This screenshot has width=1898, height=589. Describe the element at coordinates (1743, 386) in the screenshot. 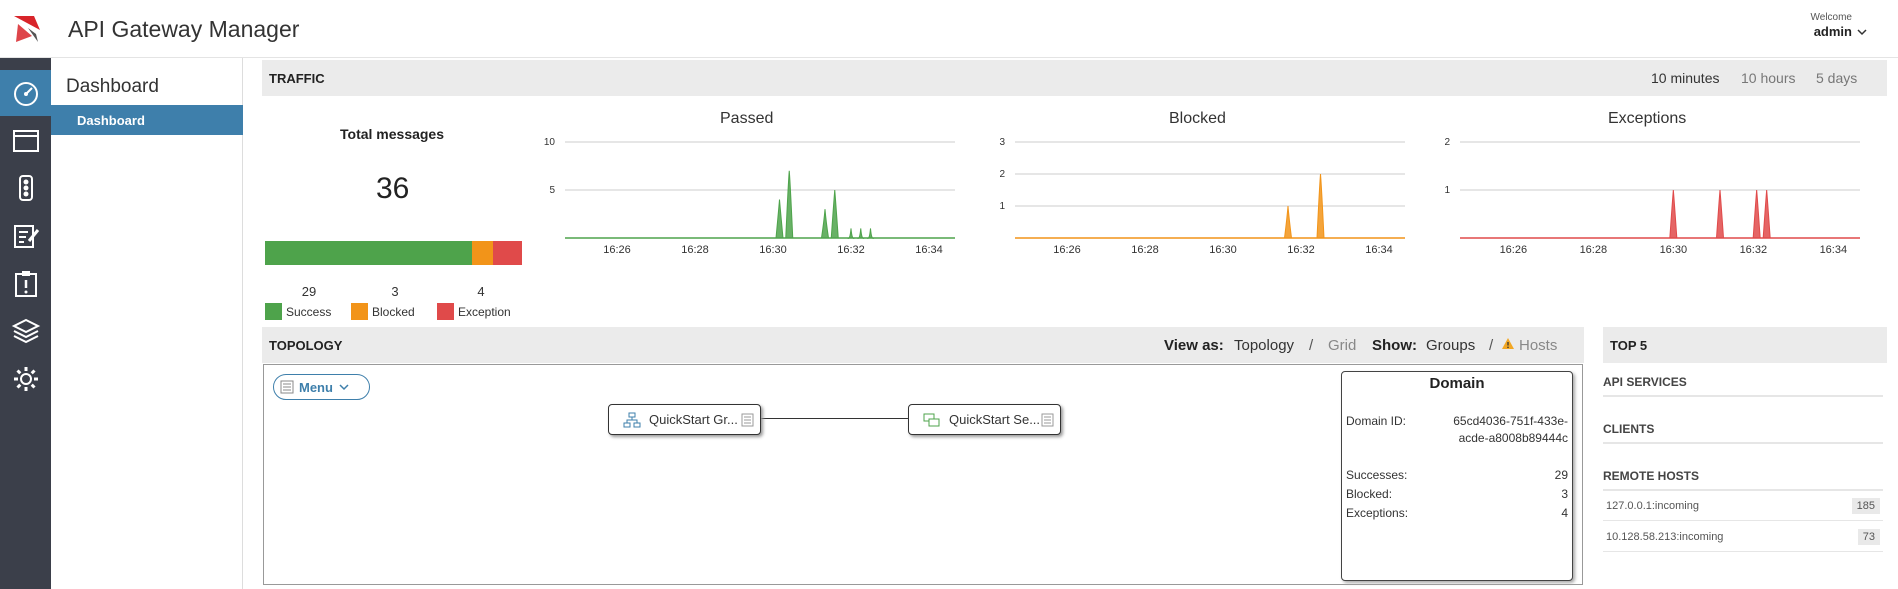

I see `top5-api-services: API SERVICES` at that location.